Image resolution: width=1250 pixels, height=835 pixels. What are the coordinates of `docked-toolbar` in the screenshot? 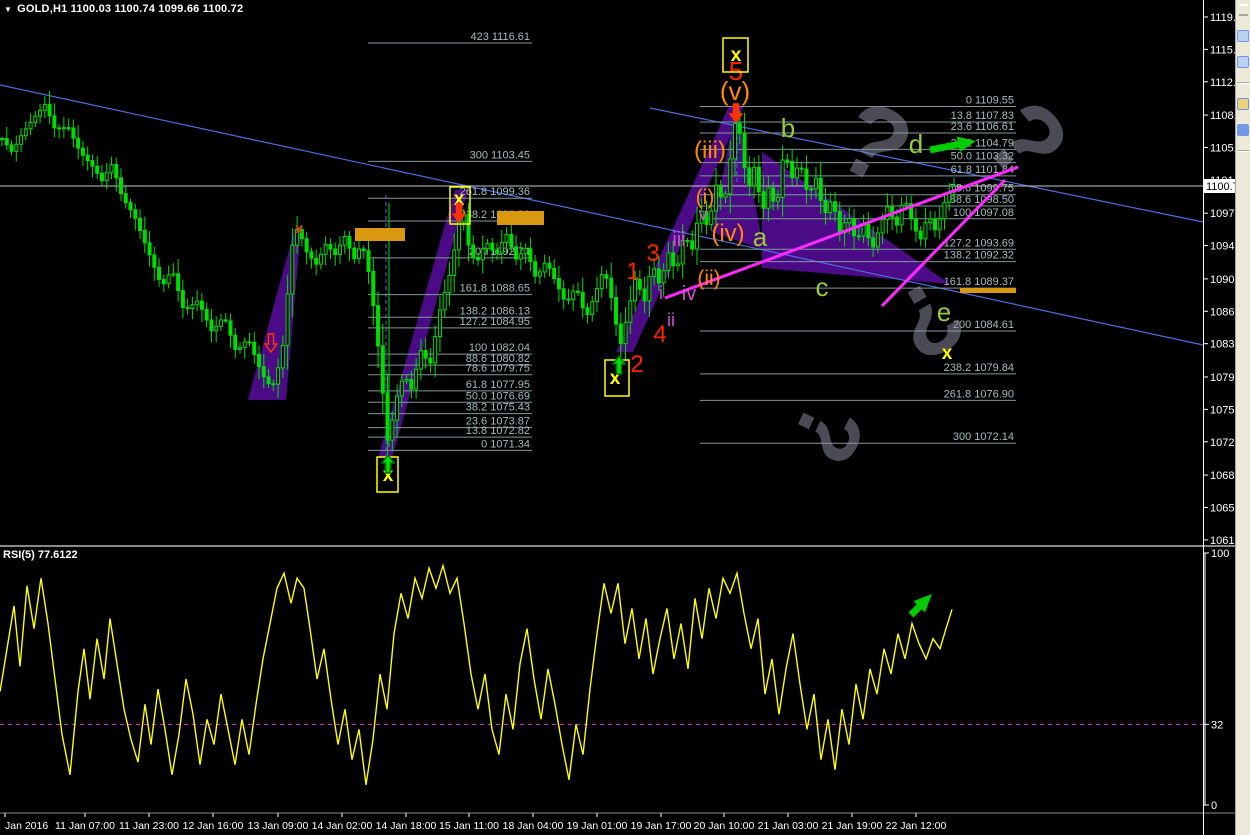 It's located at (1242, 417).